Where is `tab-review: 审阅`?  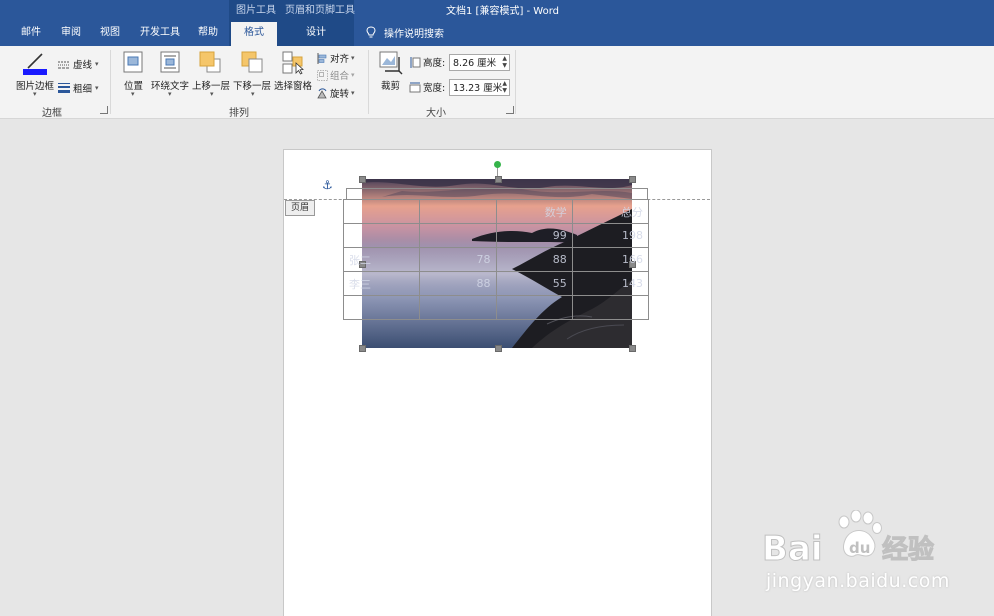 tab-review: 审阅 is located at coordinates (71, 36).